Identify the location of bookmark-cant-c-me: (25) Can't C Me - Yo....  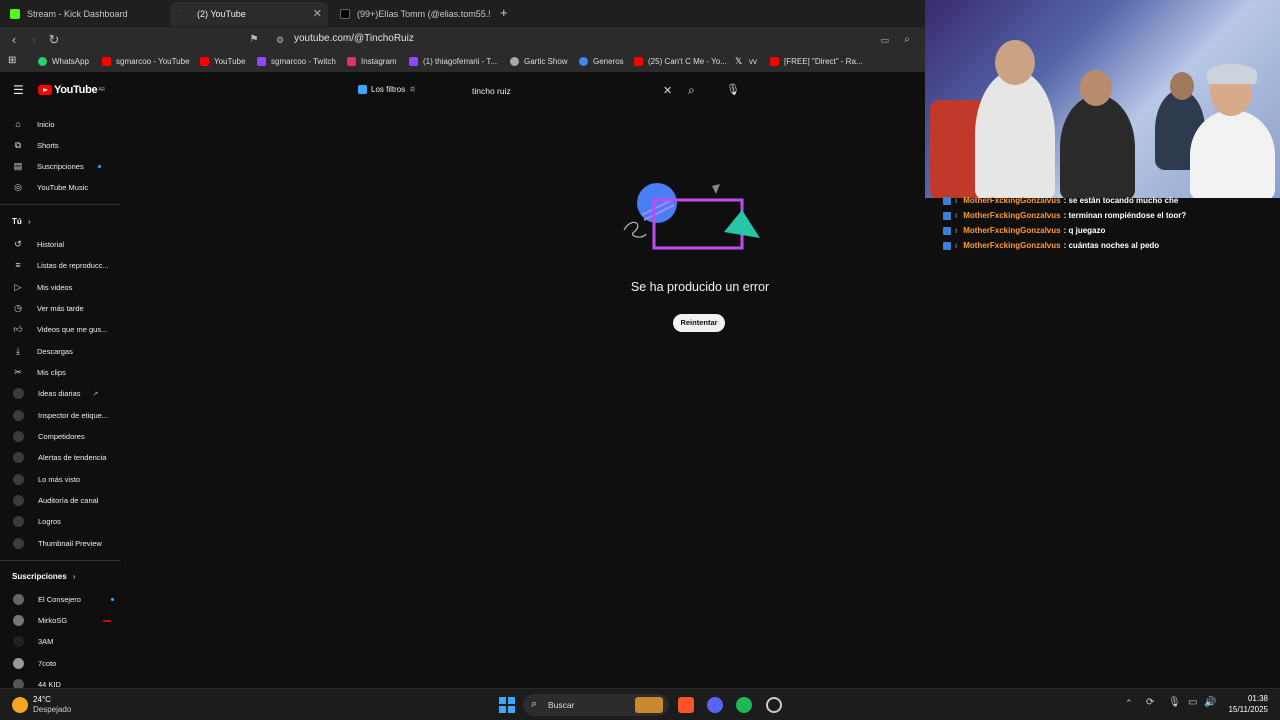
(680, 61).